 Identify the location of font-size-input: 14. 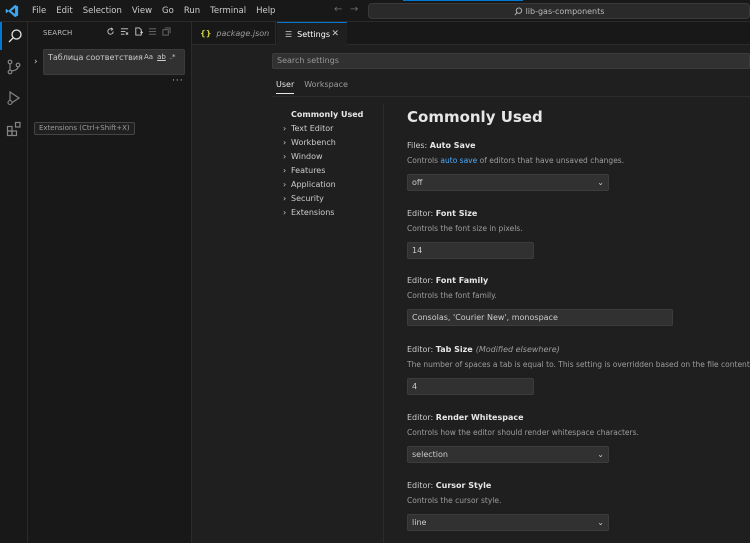
(470, 250).